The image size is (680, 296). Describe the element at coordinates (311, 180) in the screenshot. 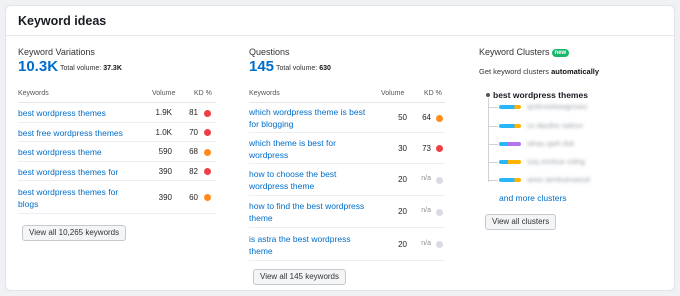

I see `keyword-link: how to choose the best wordpress theme` at that location.